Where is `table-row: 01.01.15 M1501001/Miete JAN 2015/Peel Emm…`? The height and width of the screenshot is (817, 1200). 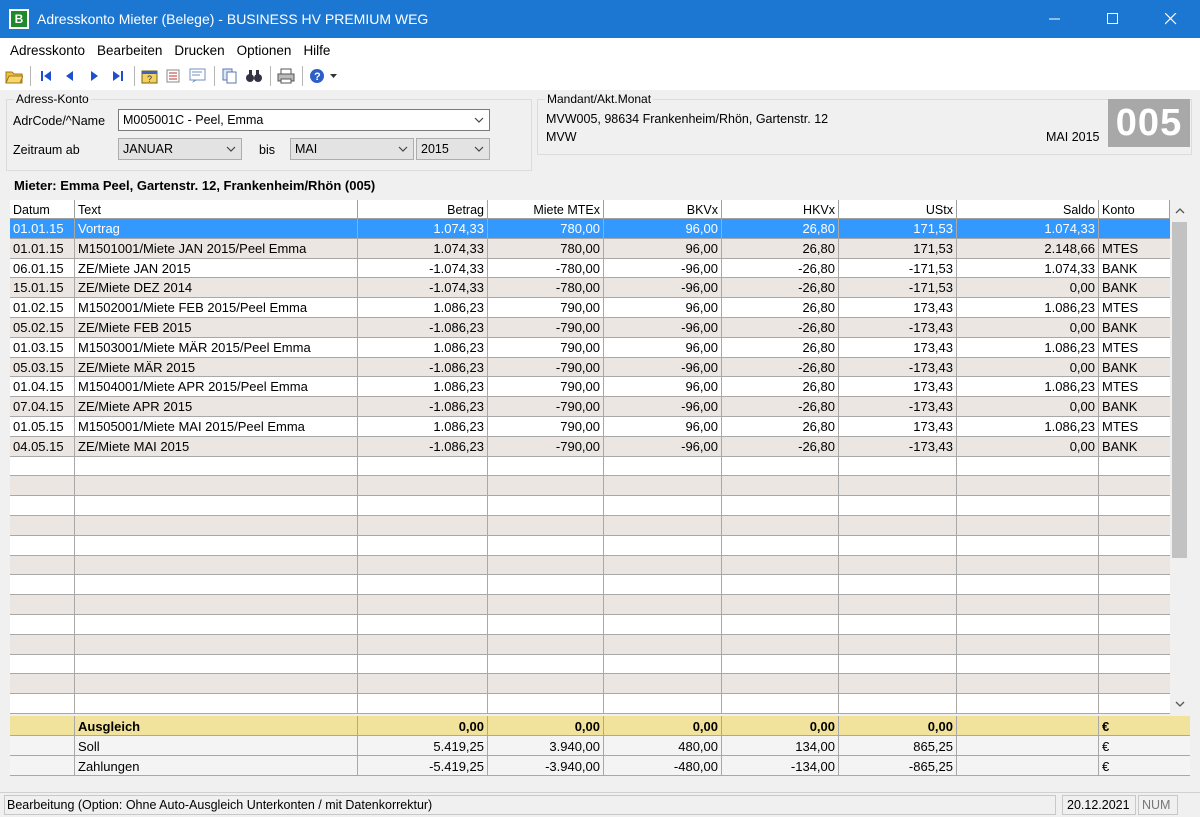
table-row: 01.01.15 M1501001/Miete JAN 2015/Peel Emm… is located at coordinates (590, 248).